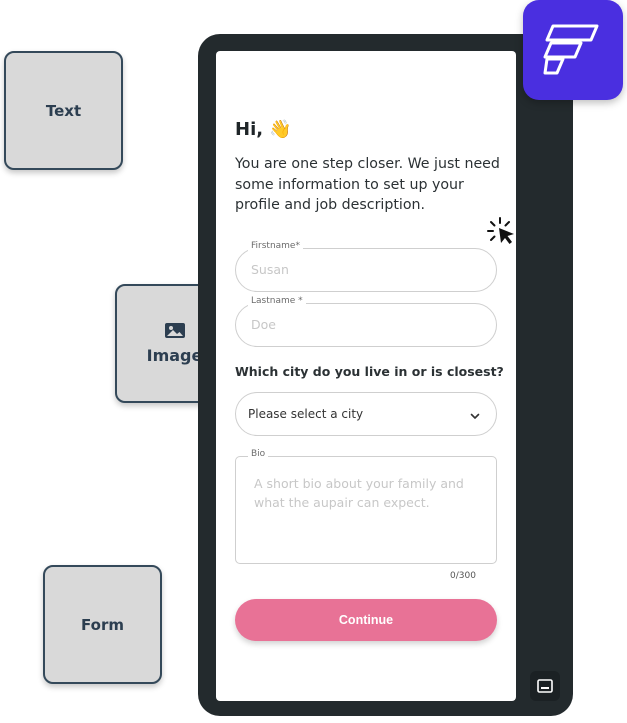 This screenshot has height=723, width=627. I want to click on subtitles-icon, so click(545, 686).